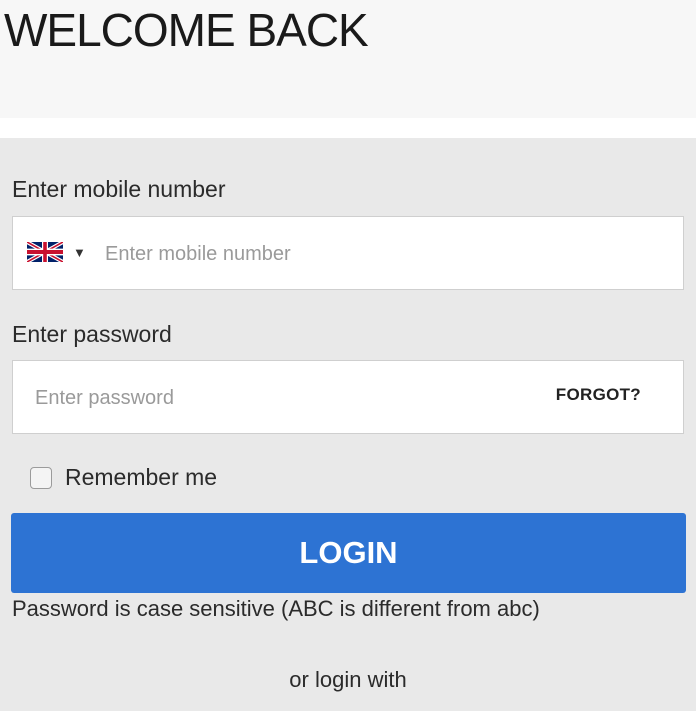 The height and width of the screenshot is (711, 696). Describe the element at coordinates (79, 252) in the screenshot. I see `country-dropdown-icon: ▼` at that location.